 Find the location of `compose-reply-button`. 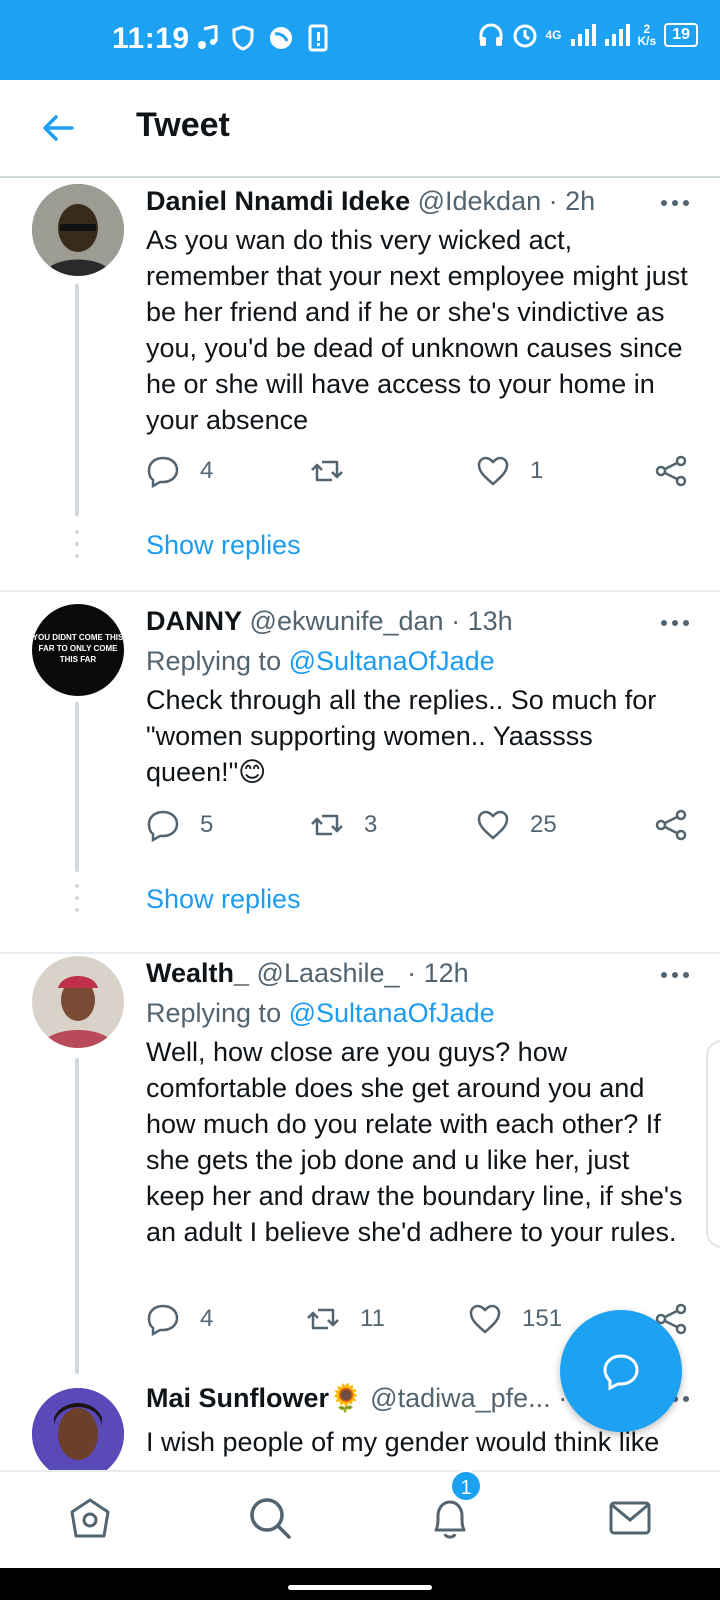

compose-reply-button is located at coordinates (621, 1371).